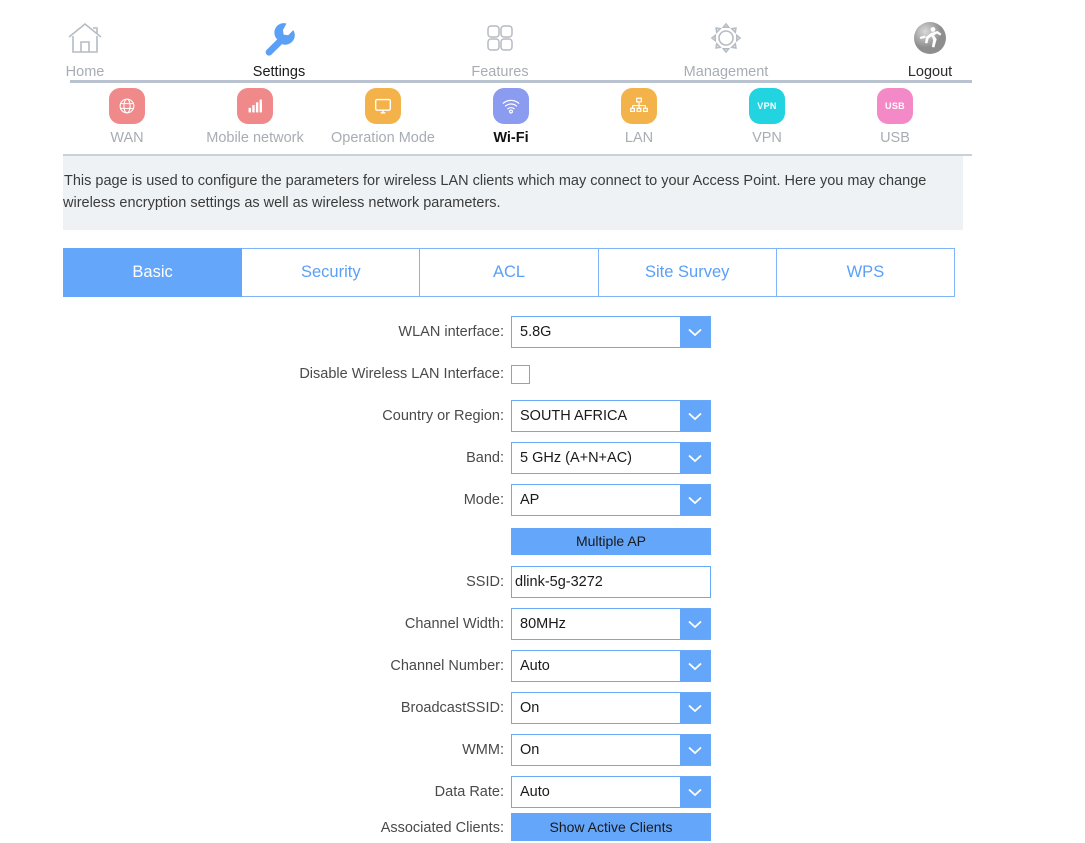 Image resolution: width=1085 pixels, height=843 pixels. I want to click on row-mode: Mode: AP, so click(542, 500).